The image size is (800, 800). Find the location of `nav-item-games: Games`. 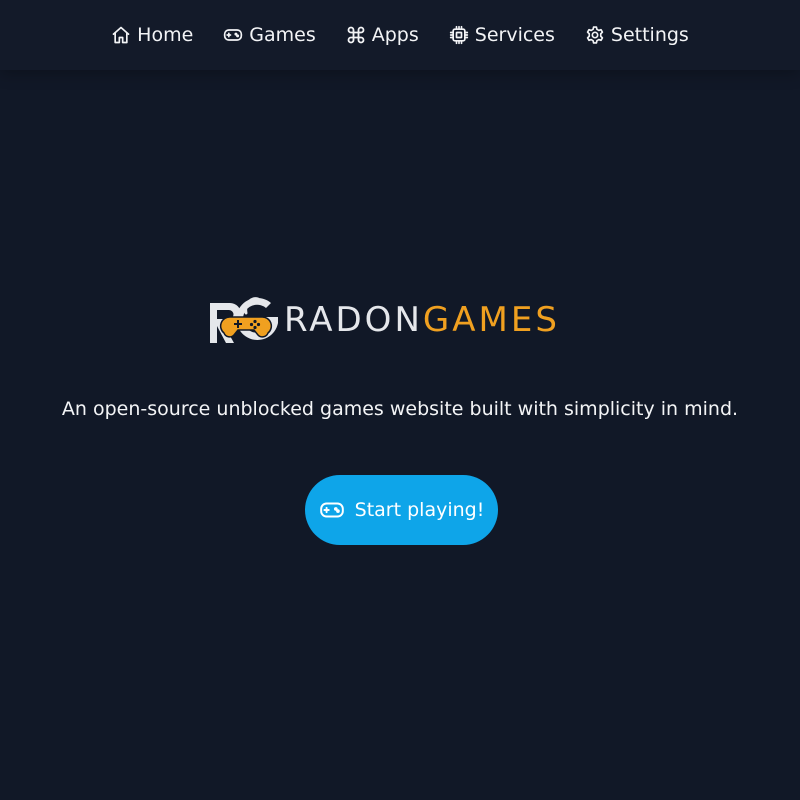

nav-item-games: Games is located at coordinates (269, 35).